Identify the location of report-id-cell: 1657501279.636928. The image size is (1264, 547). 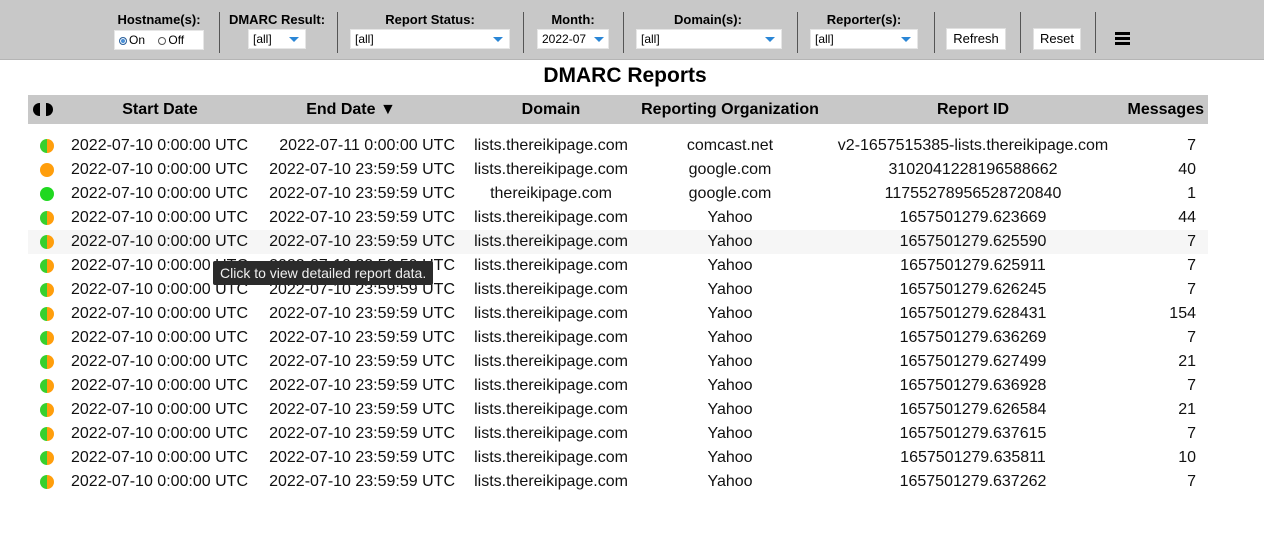
(973, 385).